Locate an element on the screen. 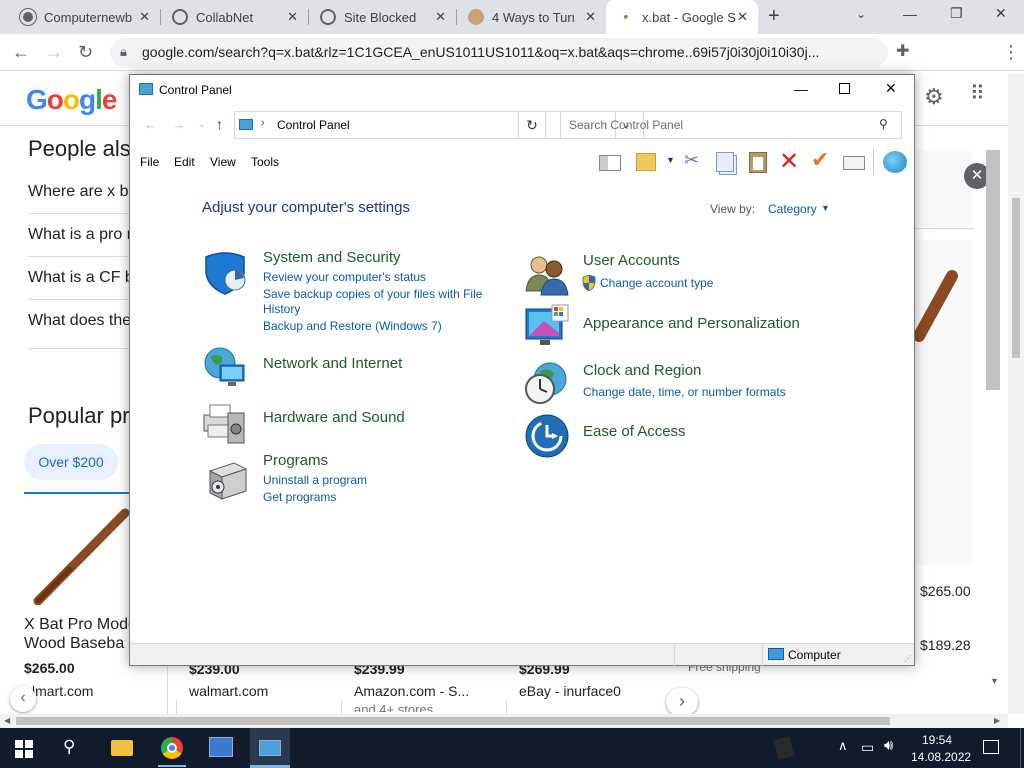 This screenshot has height=768, width=1024. tab-search-chevron-icon: ⌄ is located at coordinates (861, 14).